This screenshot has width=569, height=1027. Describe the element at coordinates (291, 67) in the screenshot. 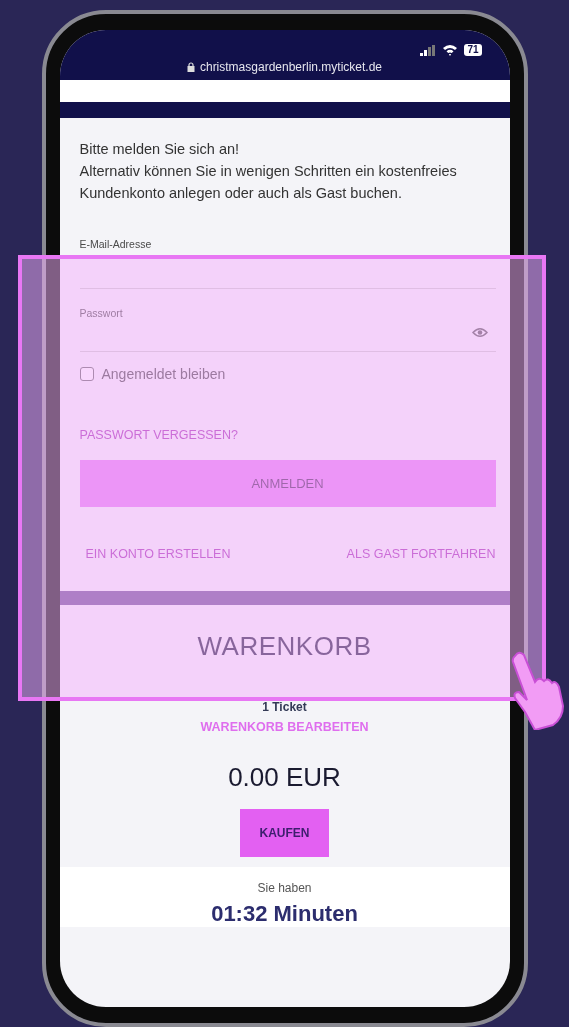

I see `url-text: christmasgardenberlin.myticket.de` at that location.